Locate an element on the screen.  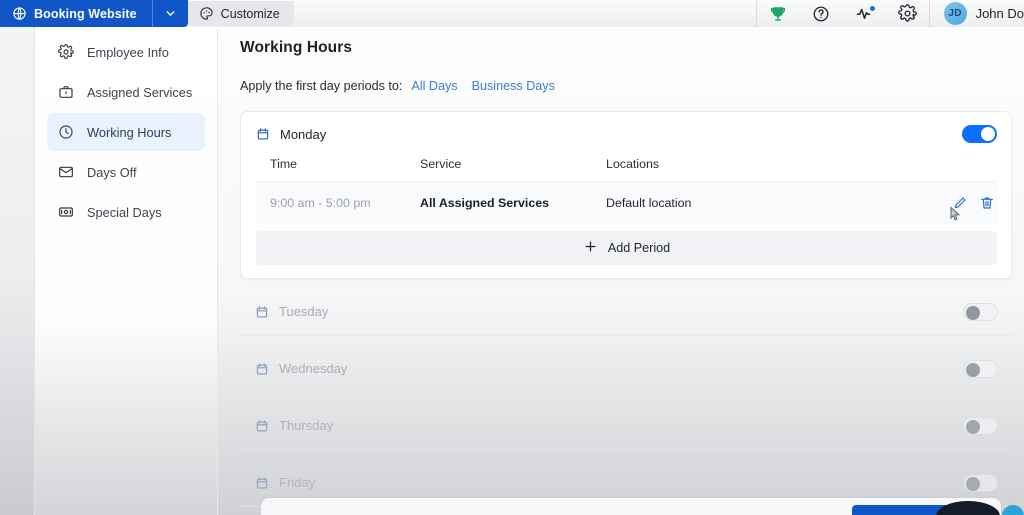
globe-icon is located at coordinates (19, 13).